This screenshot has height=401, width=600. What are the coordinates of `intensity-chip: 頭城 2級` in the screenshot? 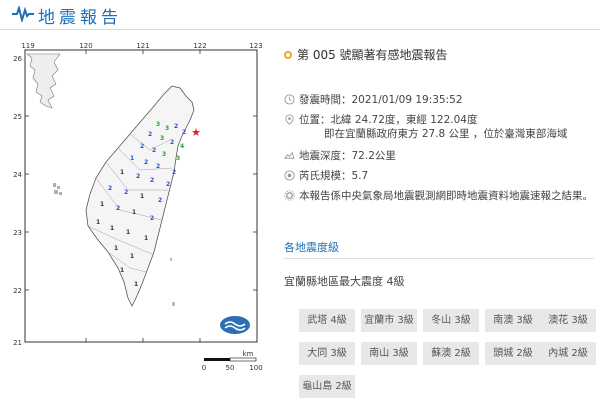 It's located at (513, 353).